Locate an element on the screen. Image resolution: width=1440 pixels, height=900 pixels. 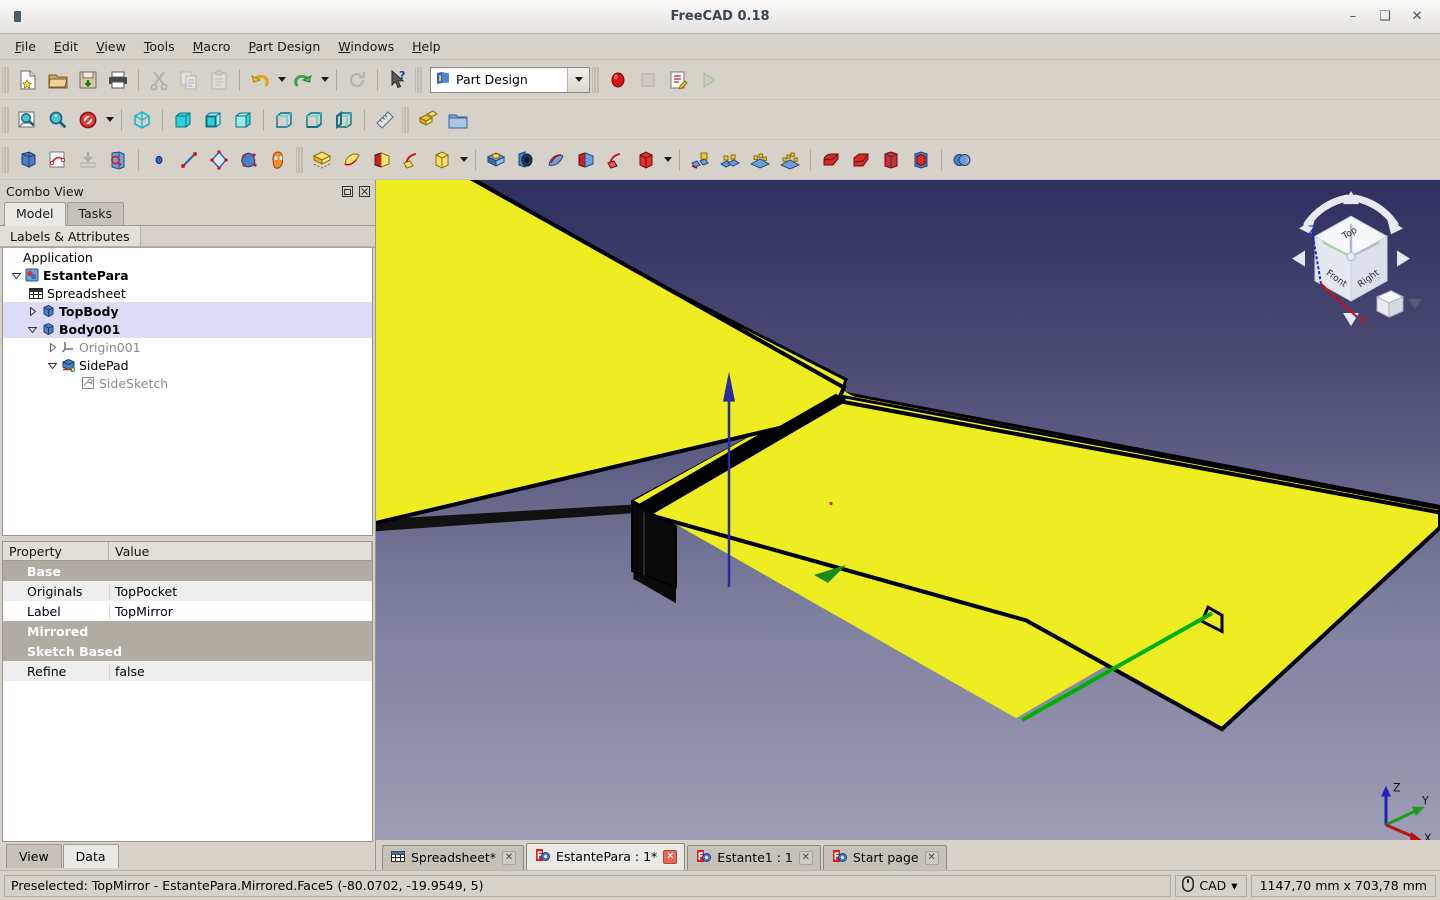
workbench-dropdown-arrow is located at coordinates (578, 79).